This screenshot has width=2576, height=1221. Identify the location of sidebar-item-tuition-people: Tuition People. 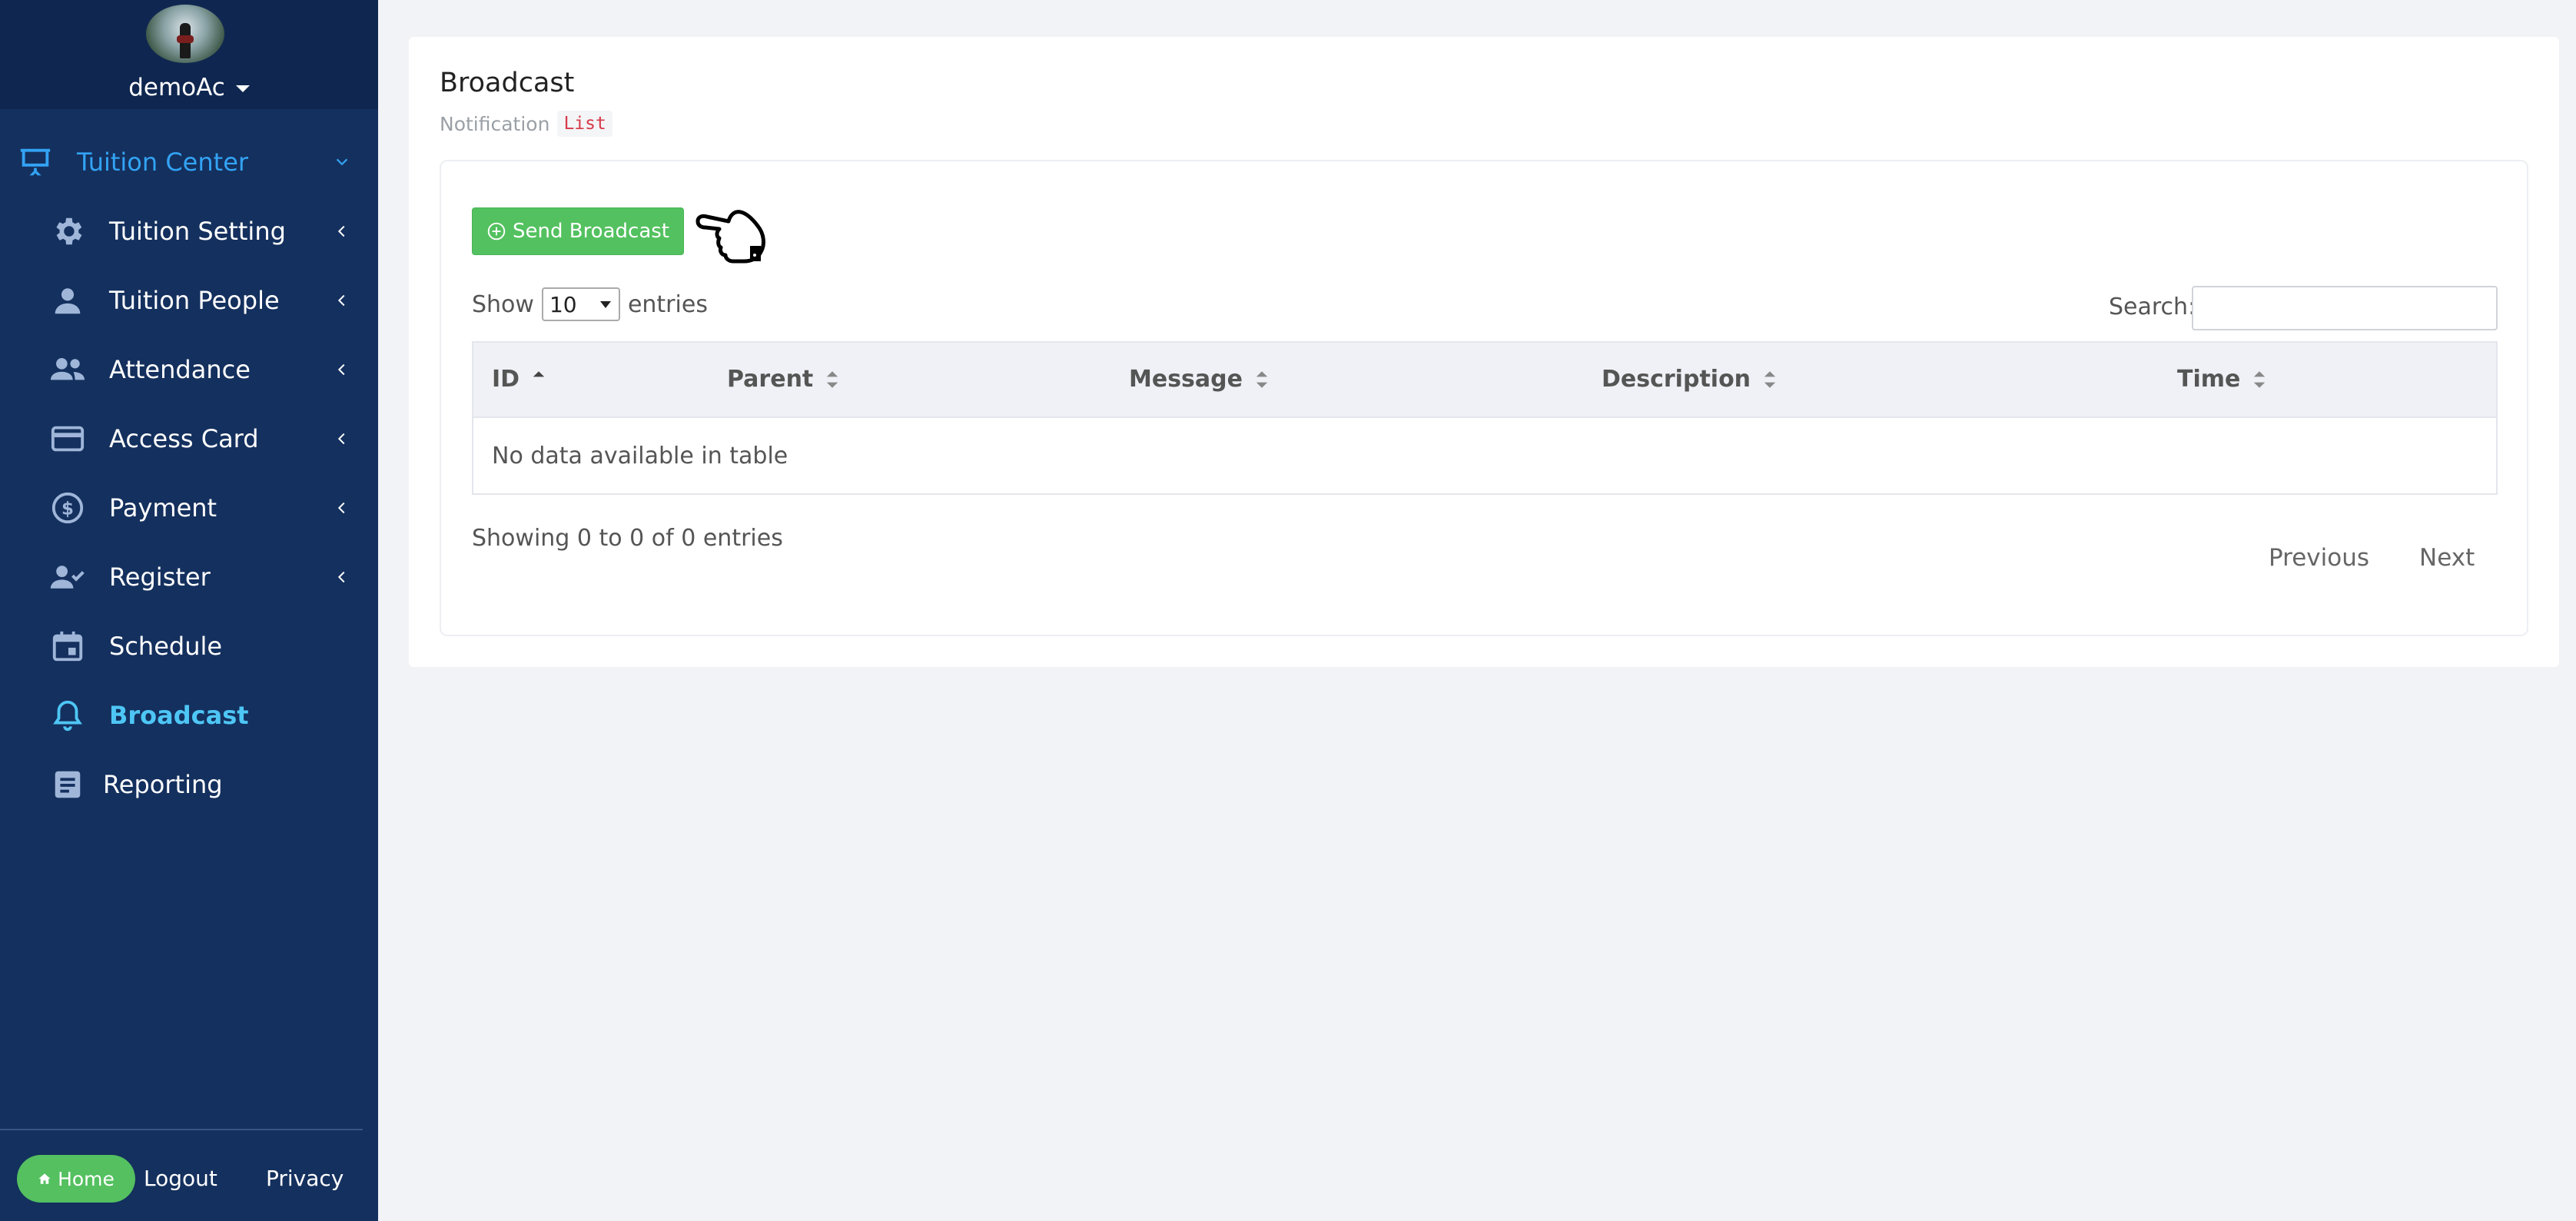
(189, 300).